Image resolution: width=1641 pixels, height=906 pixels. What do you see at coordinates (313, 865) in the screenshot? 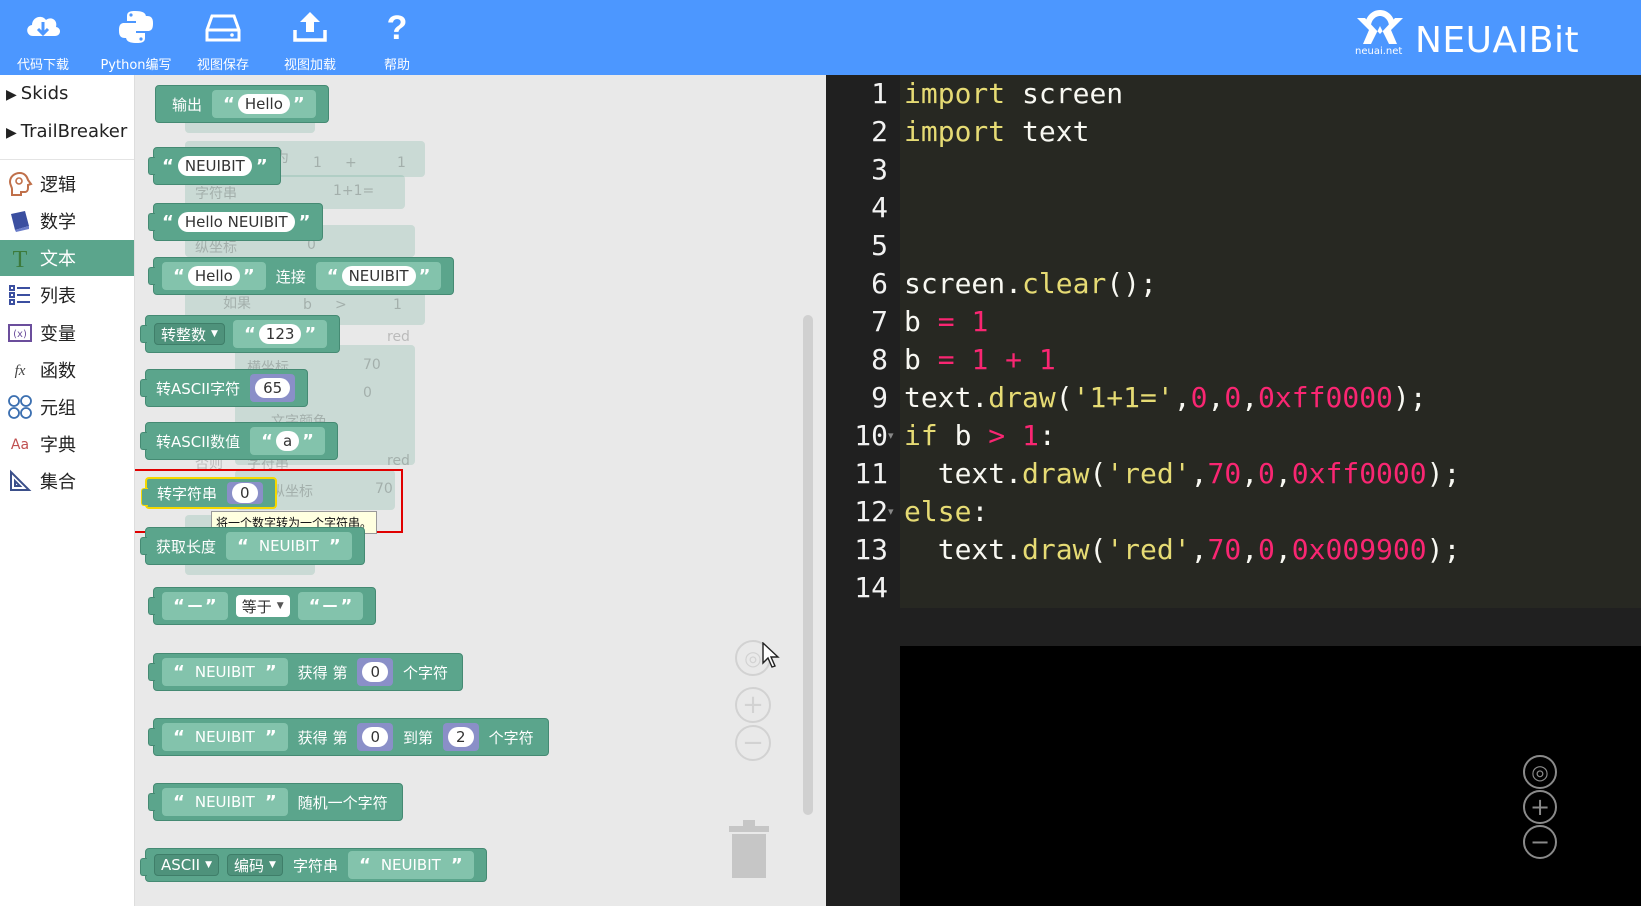
I see `encode-block: ASCII ▼ 编码 ▼ 字符串 “NEUIBIT”` at bounding box center [313, 865].